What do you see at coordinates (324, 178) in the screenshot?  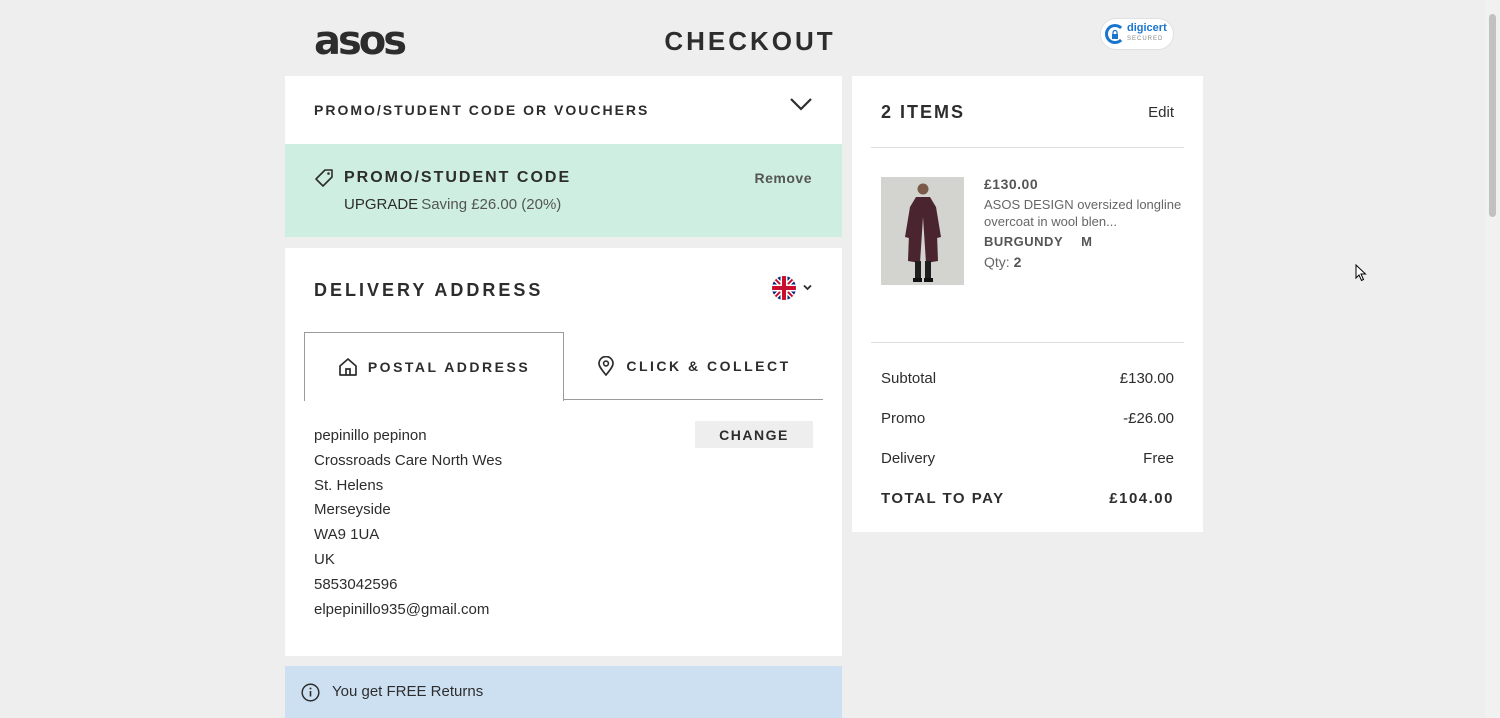 I see `tag-icon` at bounding box center [324, 178].